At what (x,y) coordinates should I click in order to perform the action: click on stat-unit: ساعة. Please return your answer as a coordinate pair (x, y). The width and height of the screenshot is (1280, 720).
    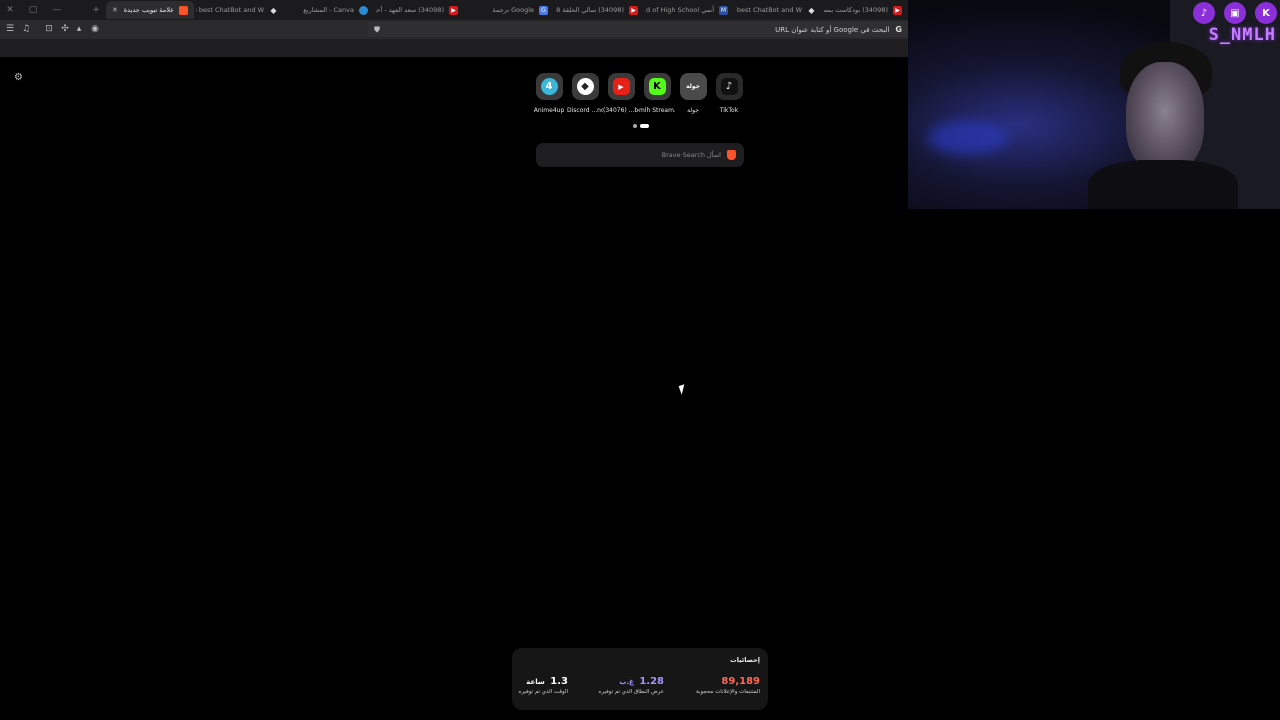
    Looking at the image, I should click on (535, 682).